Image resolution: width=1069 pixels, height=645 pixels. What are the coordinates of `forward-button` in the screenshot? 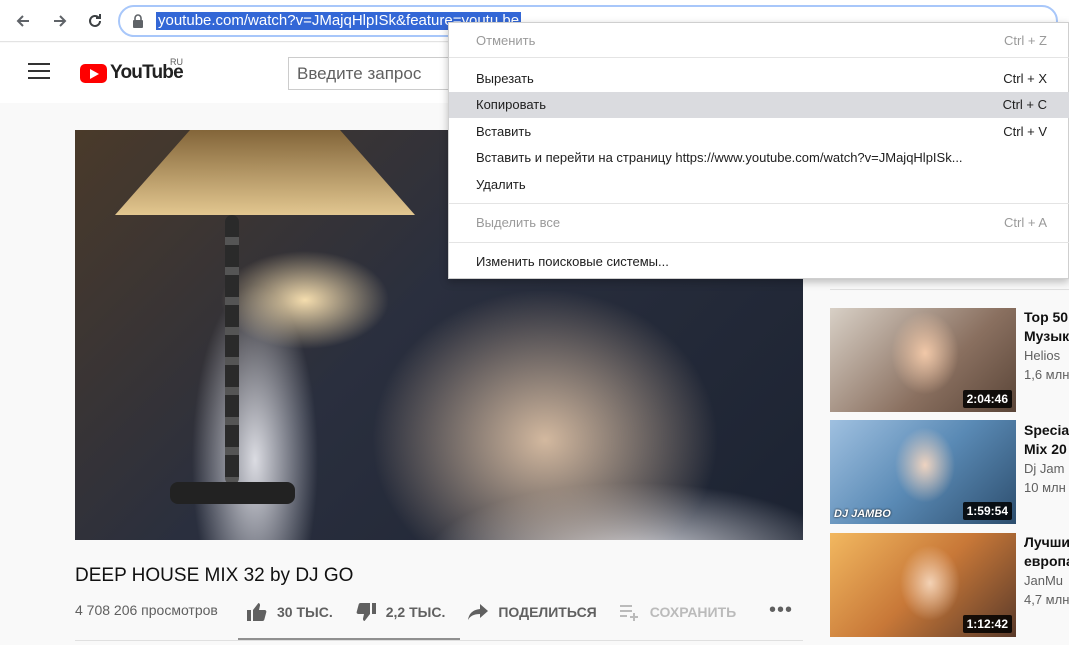 It's located at (60, 21).